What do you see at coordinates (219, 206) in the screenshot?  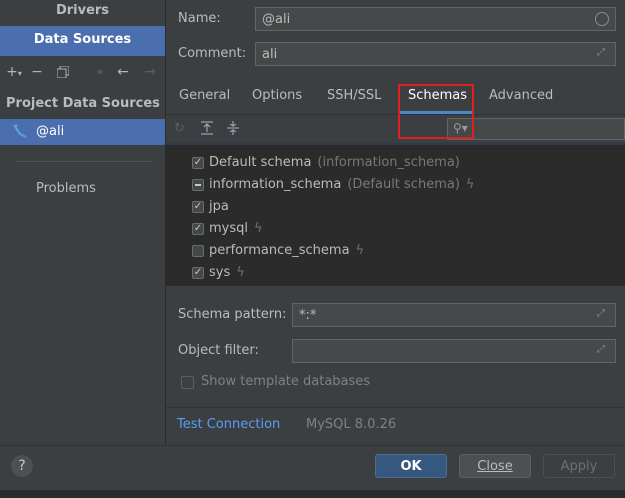 I see `schema-name: jpa` at bounding box center [219, 206].